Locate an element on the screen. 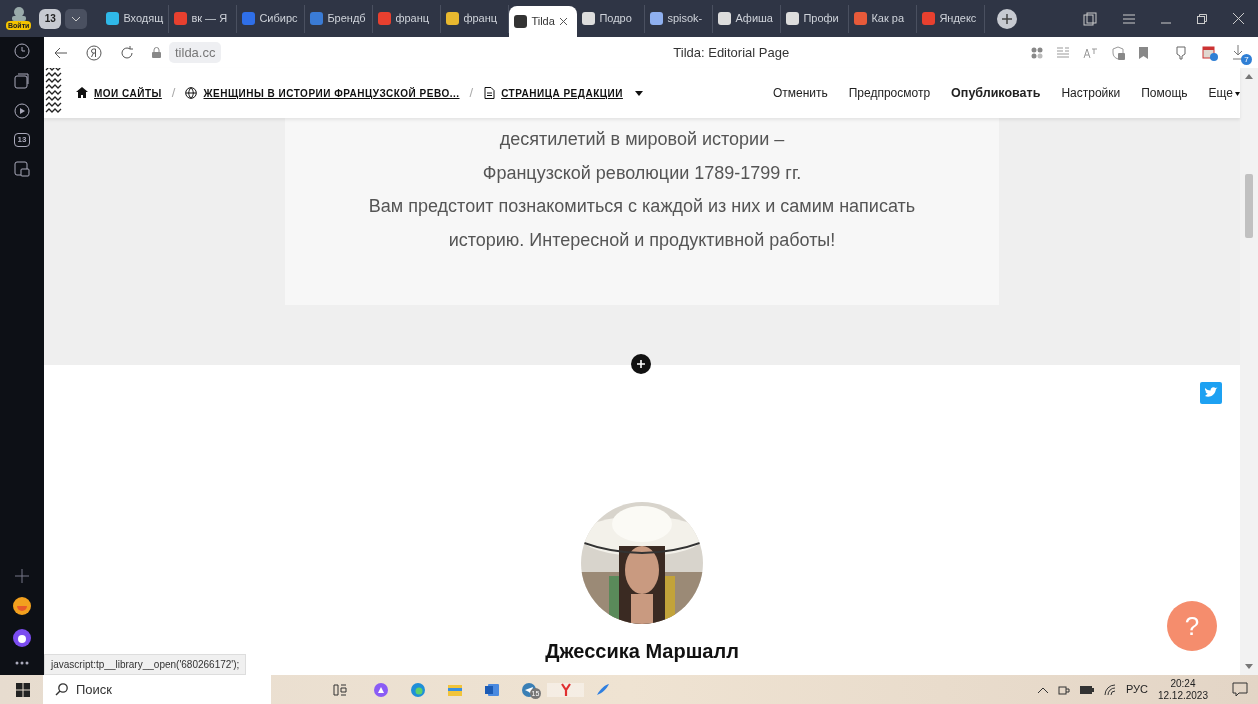 This screenshot has width=1258, height=704. shield-icon is located at coordinates (1118, 52).